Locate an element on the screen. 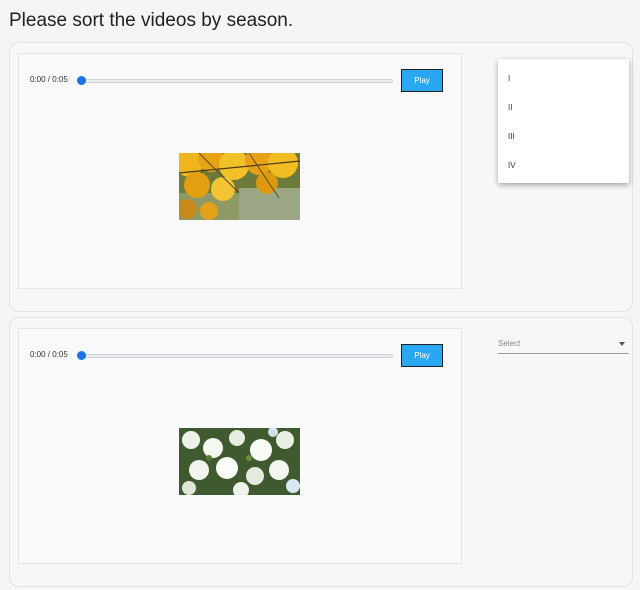 The height and width of the screenshot is (590, 640). spring-blossom-thumbnail is located at coordinates (239, 461).